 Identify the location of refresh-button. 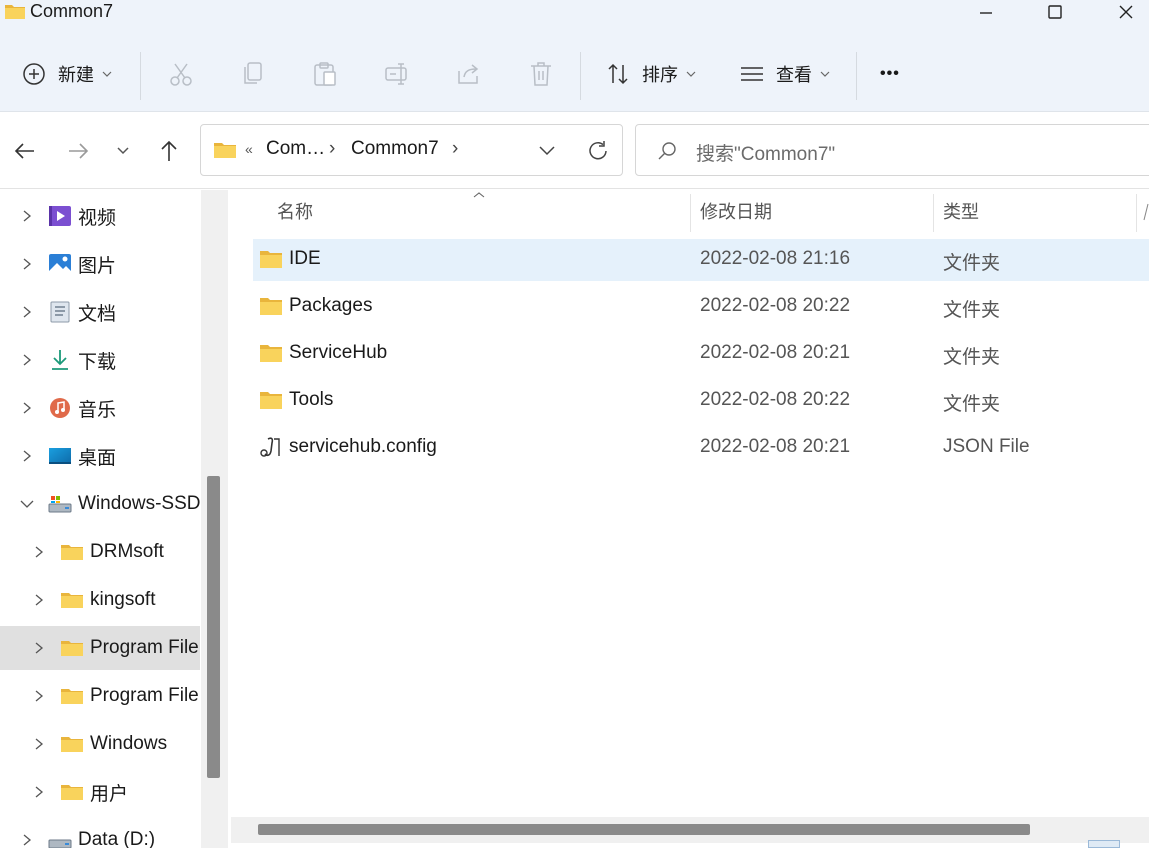
(598, 151).